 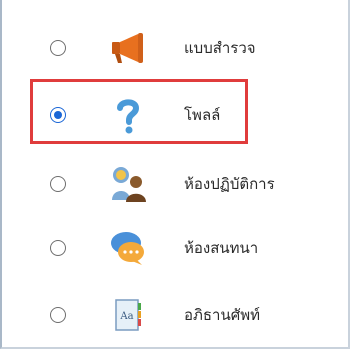 I want to click on megaphone-icon, so click(x=128, y=48).